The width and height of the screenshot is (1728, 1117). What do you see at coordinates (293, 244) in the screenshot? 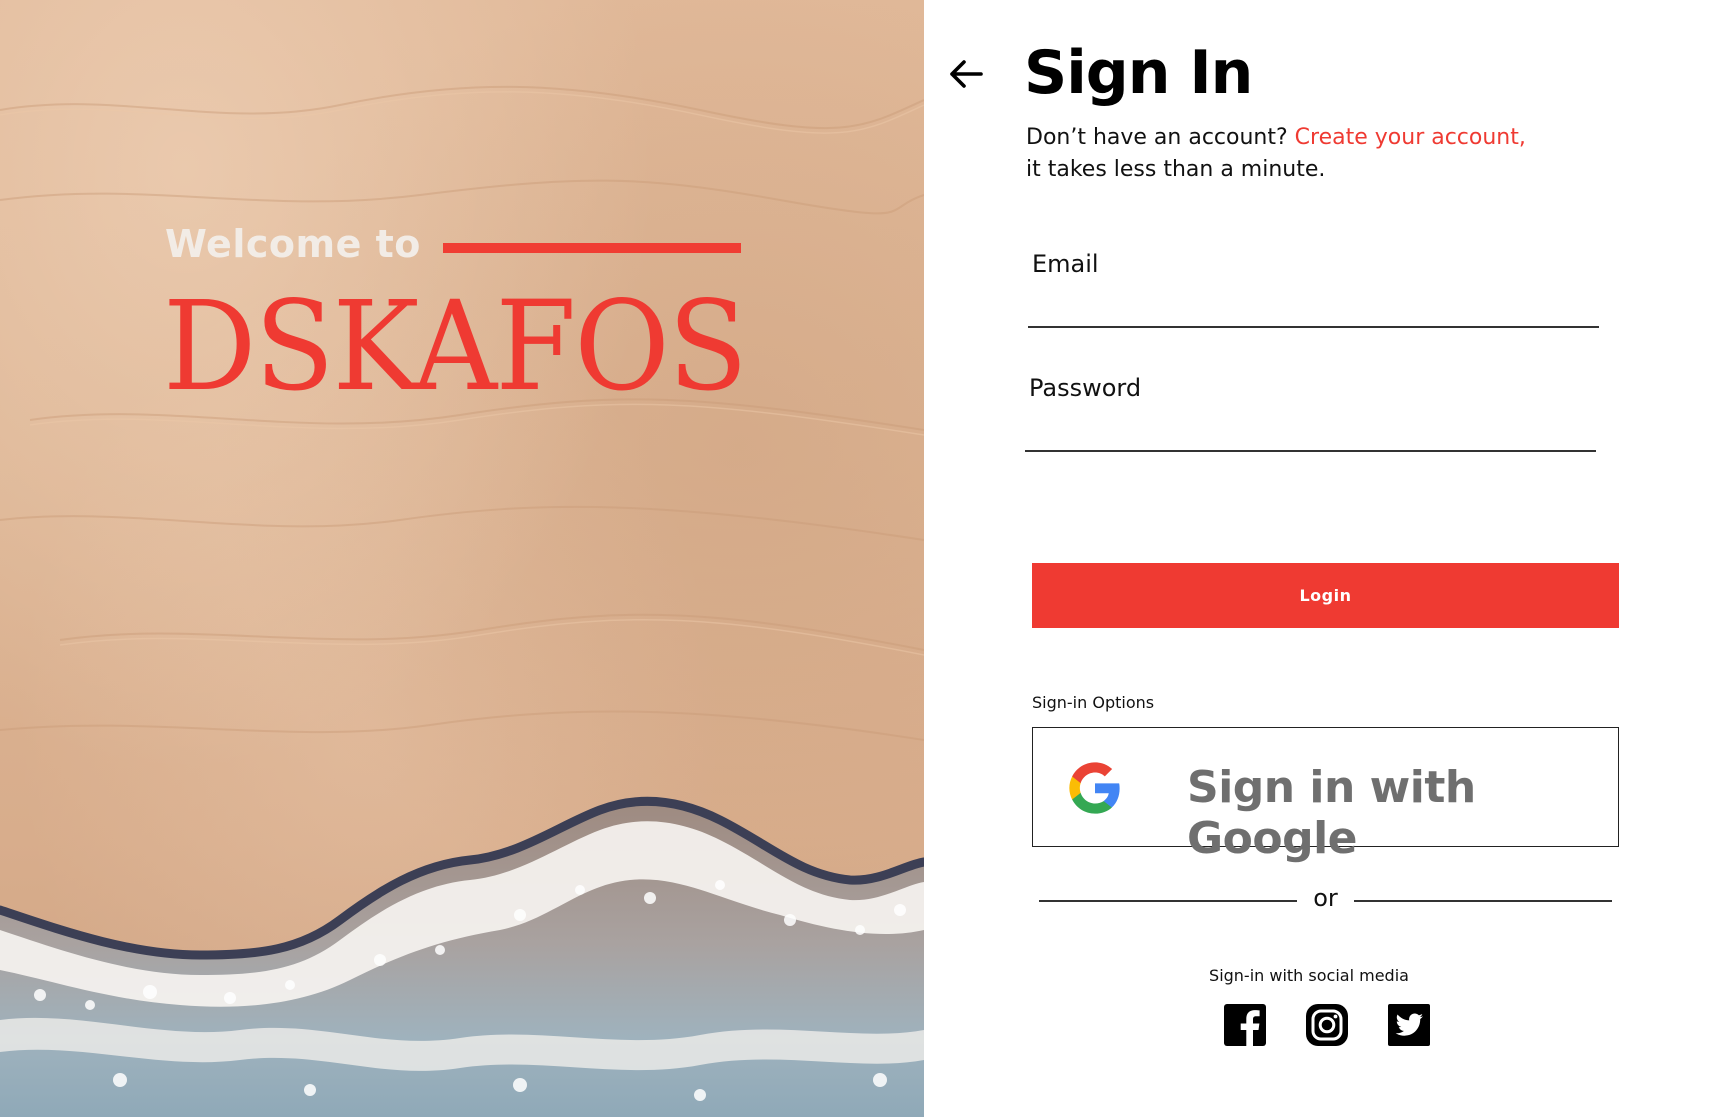
I see `welcome-text: Welcome to` at bounding box center [293, 244].